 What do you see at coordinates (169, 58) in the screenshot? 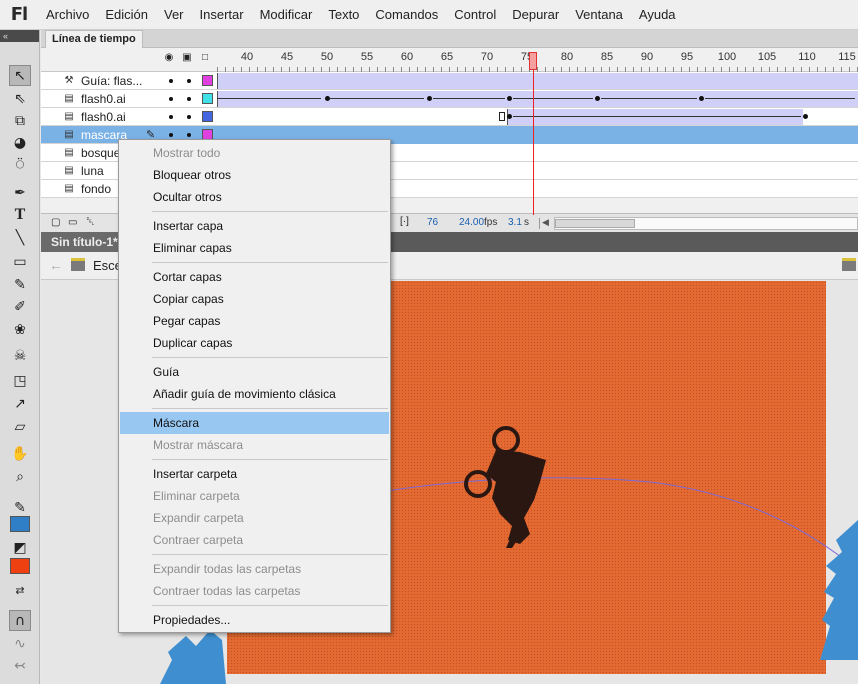
I see `eye-icon: ◉` at bounding box center [169, 58].